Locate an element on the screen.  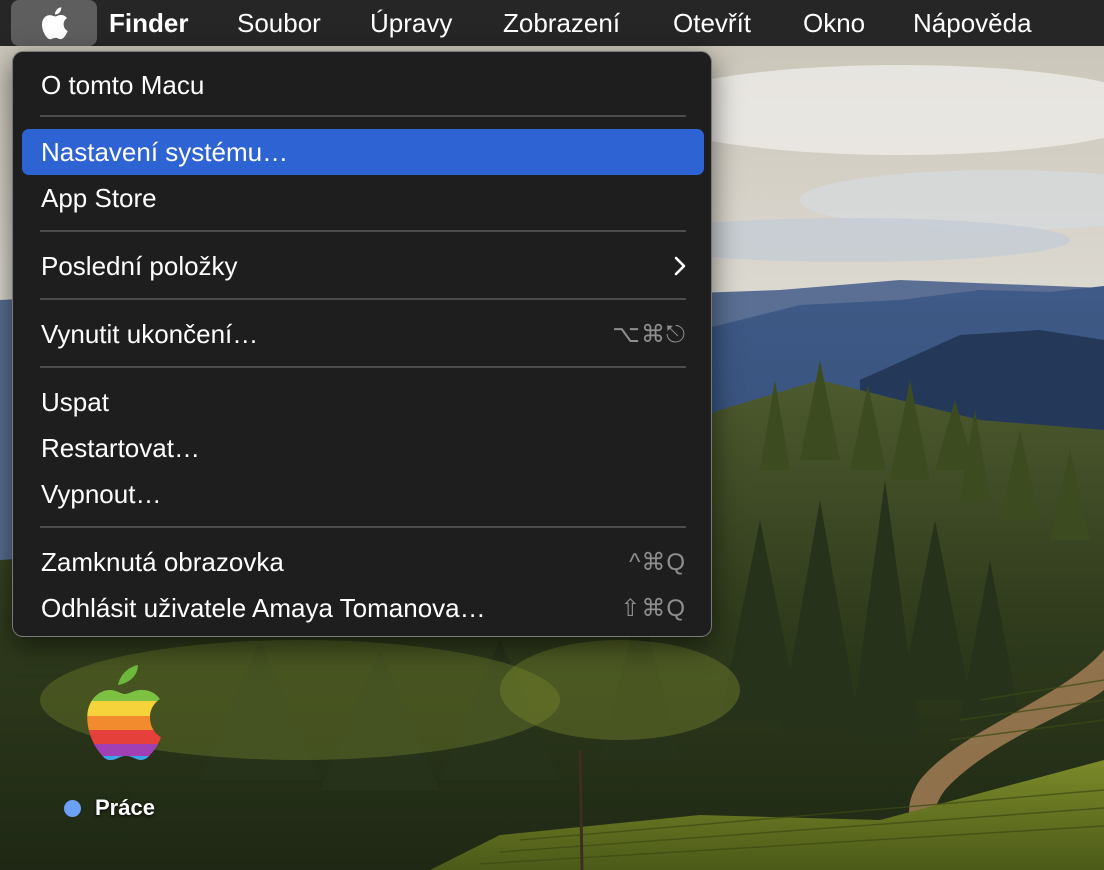
menubar-otevrit: Otevřít is located at coordinates (712, 23).